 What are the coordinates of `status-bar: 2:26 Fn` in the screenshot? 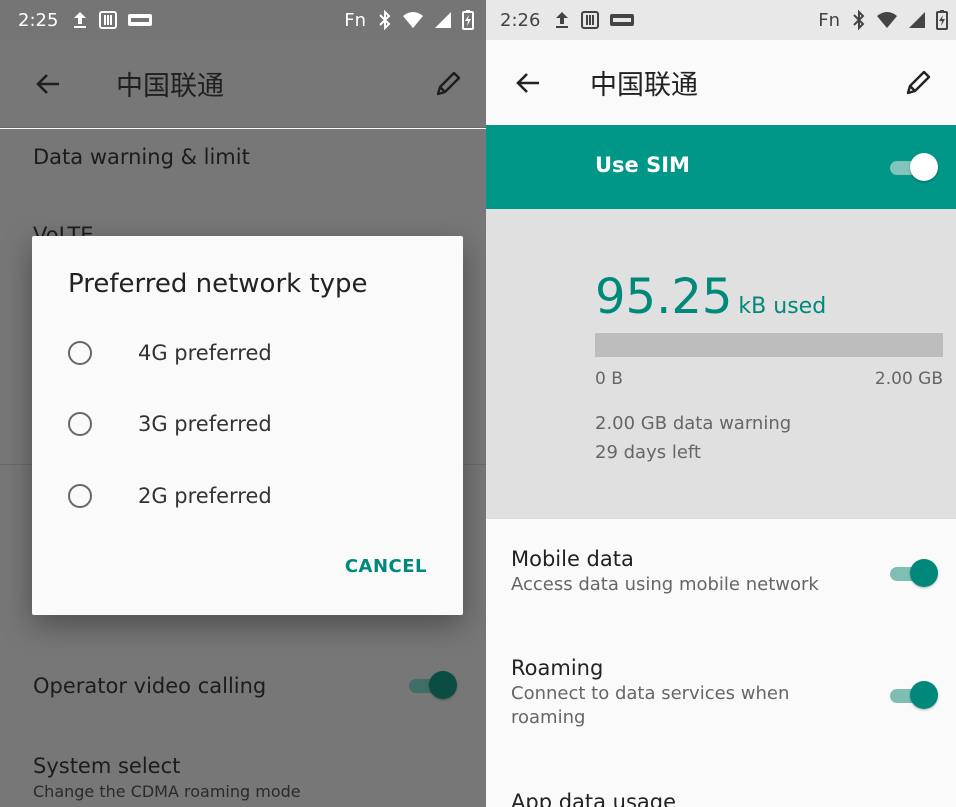 It's located at (721, 20).